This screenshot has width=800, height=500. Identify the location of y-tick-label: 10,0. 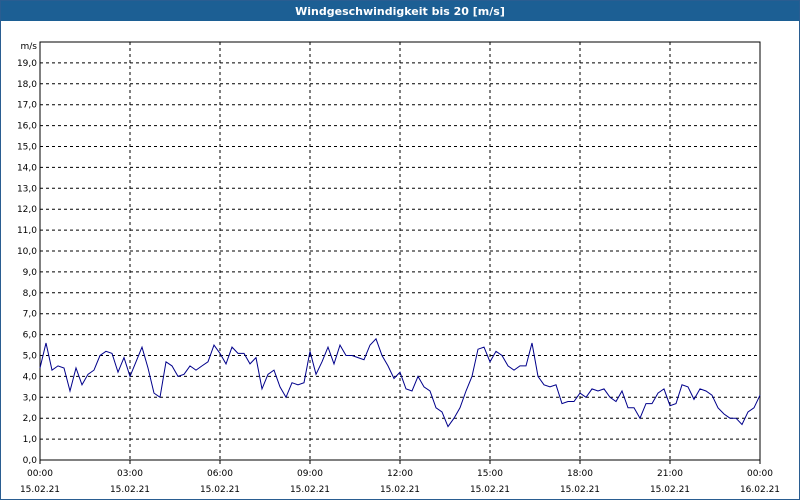
(27, 252).